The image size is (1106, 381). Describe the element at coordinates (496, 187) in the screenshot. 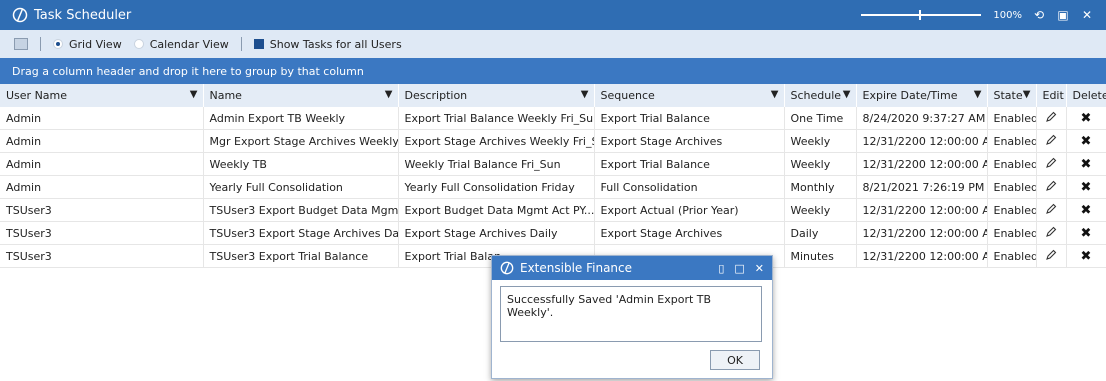

I see `cell-description: Yearly Full Consolidation Friday` at that location.